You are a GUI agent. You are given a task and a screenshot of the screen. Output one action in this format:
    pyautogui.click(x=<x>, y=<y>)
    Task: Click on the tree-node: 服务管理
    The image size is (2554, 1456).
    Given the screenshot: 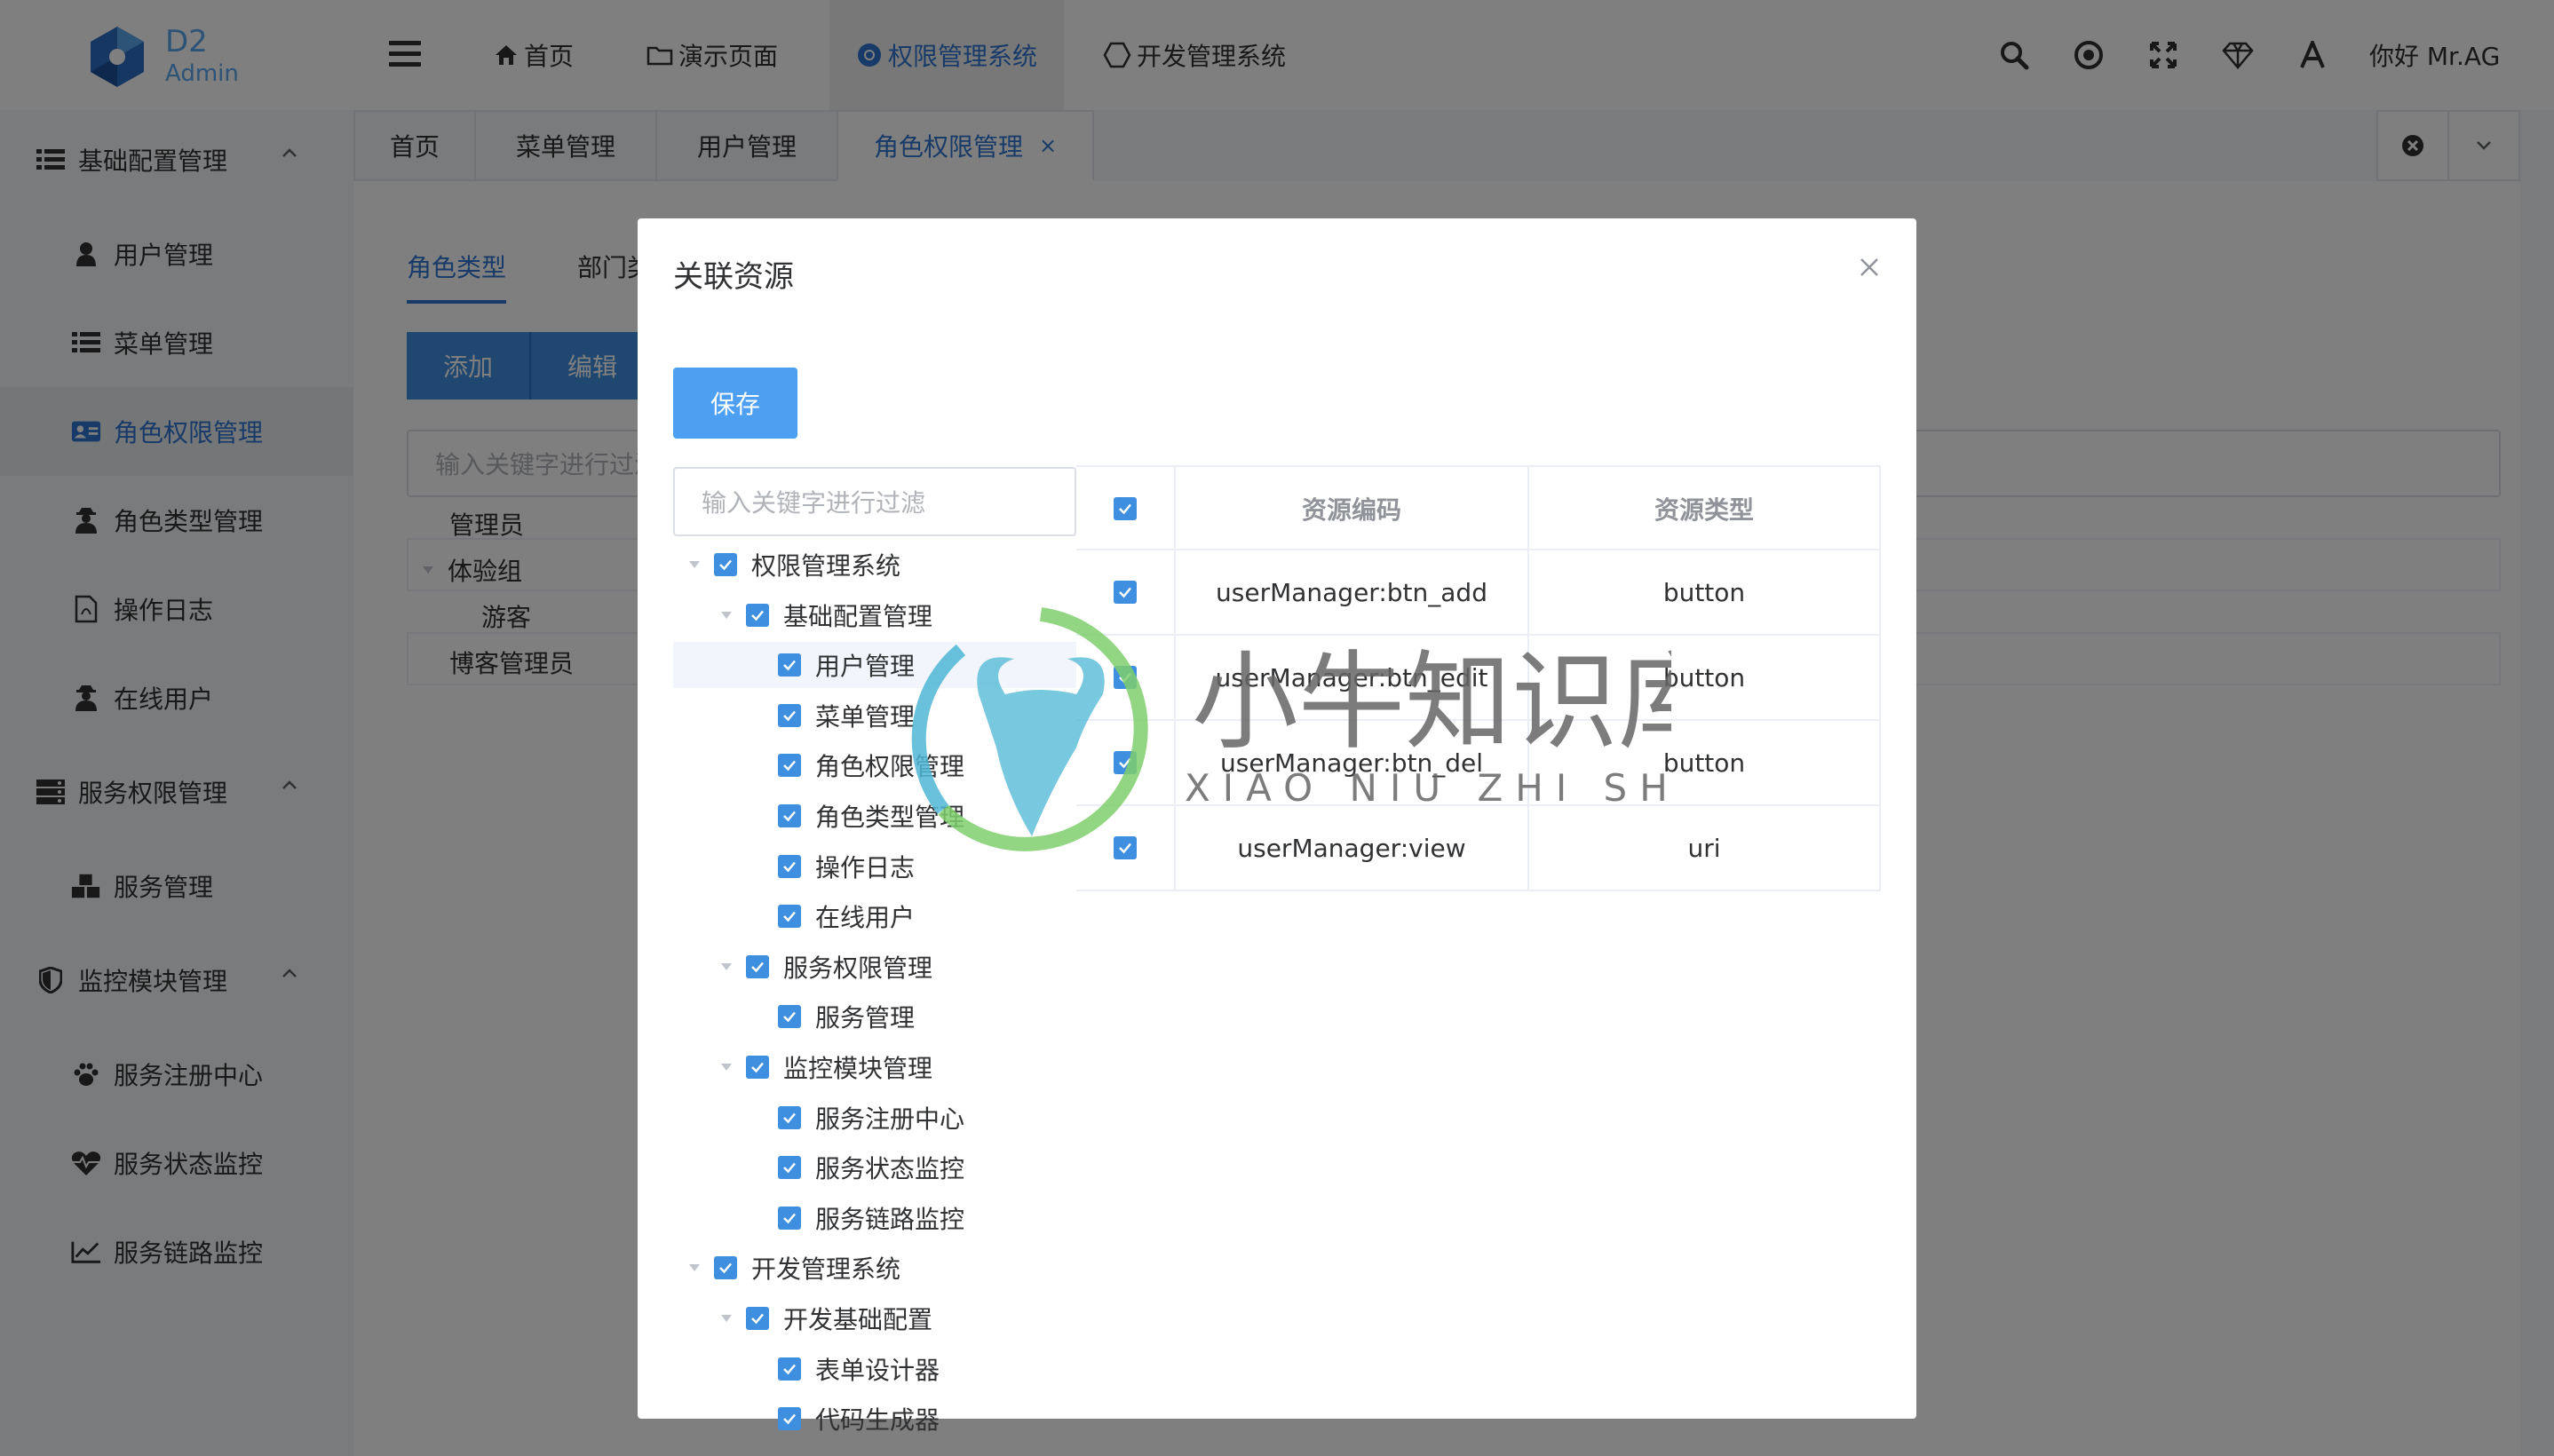 What is the action you would take?
    pyautogui.click(x=875, y=1016)
    